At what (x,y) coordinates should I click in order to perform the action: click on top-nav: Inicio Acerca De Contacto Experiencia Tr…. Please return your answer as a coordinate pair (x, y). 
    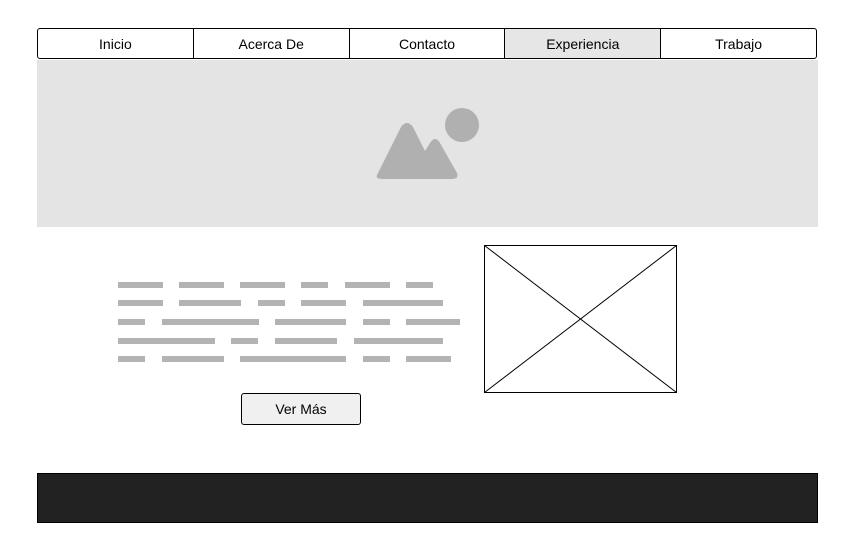
    Looking at the image, I should click on (427, 43).